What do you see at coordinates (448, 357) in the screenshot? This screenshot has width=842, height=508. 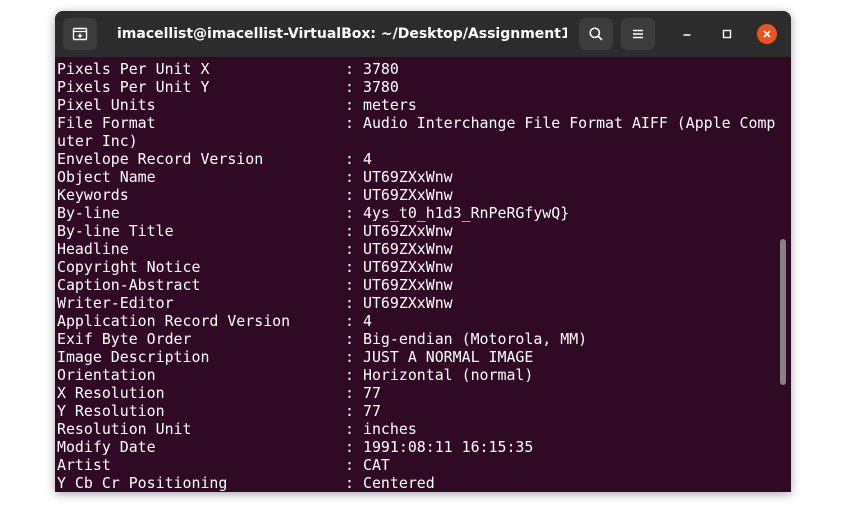 I see `tag-value: JUST A NORMAL IMAGE` at bounding box center [448, 357].